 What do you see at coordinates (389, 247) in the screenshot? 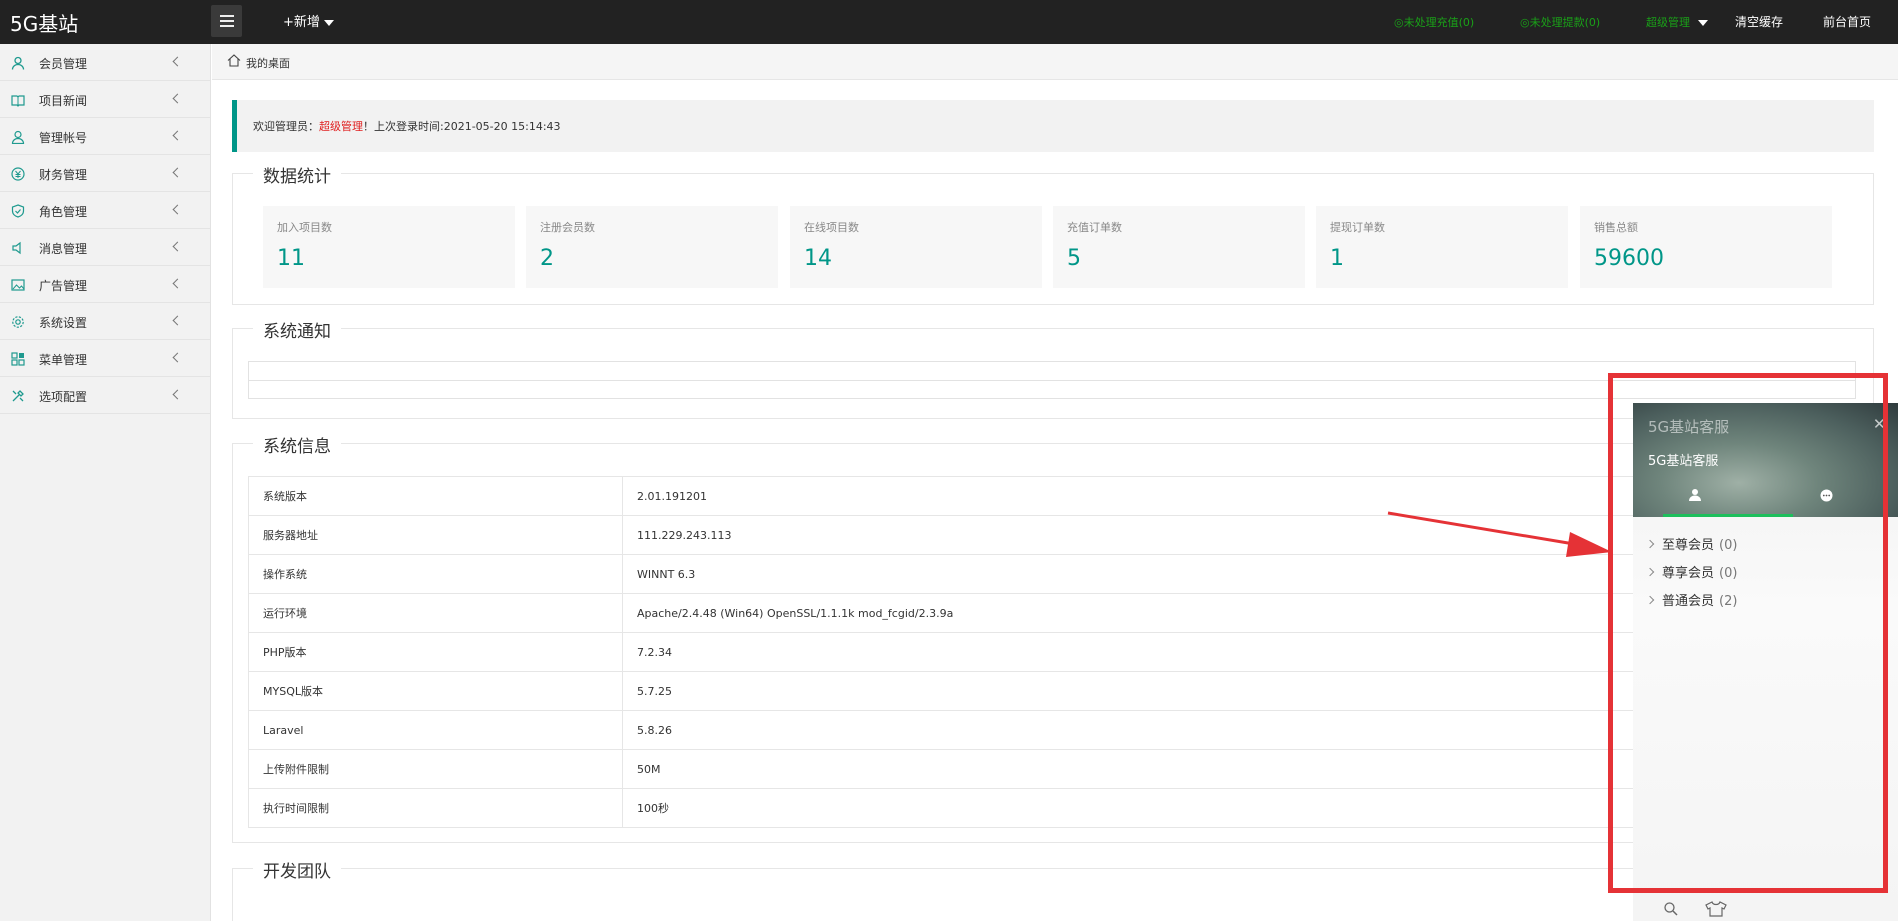
I see `stat-card-projects-joined: 加入项目数 11` at bounding box center [389, 247].